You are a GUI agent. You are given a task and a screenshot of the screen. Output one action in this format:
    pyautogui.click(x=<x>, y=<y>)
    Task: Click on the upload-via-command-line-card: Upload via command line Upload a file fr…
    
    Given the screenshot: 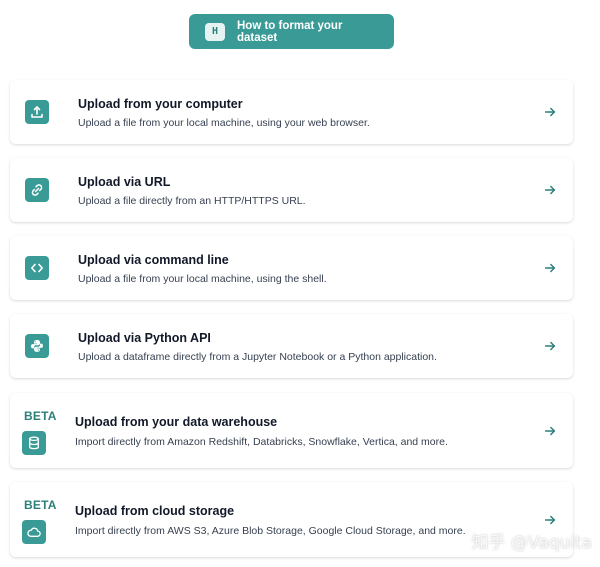 What is the action you would take?
    pyautogui.click(x=291, y=268)
    